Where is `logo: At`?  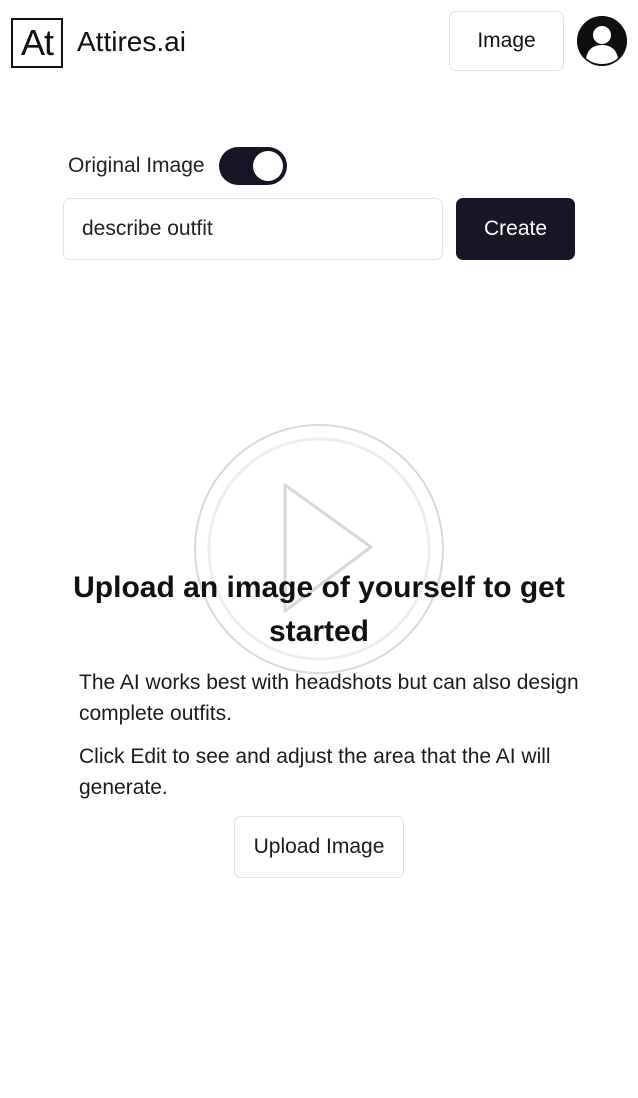
logo: At is located at coordinates (37, 43).